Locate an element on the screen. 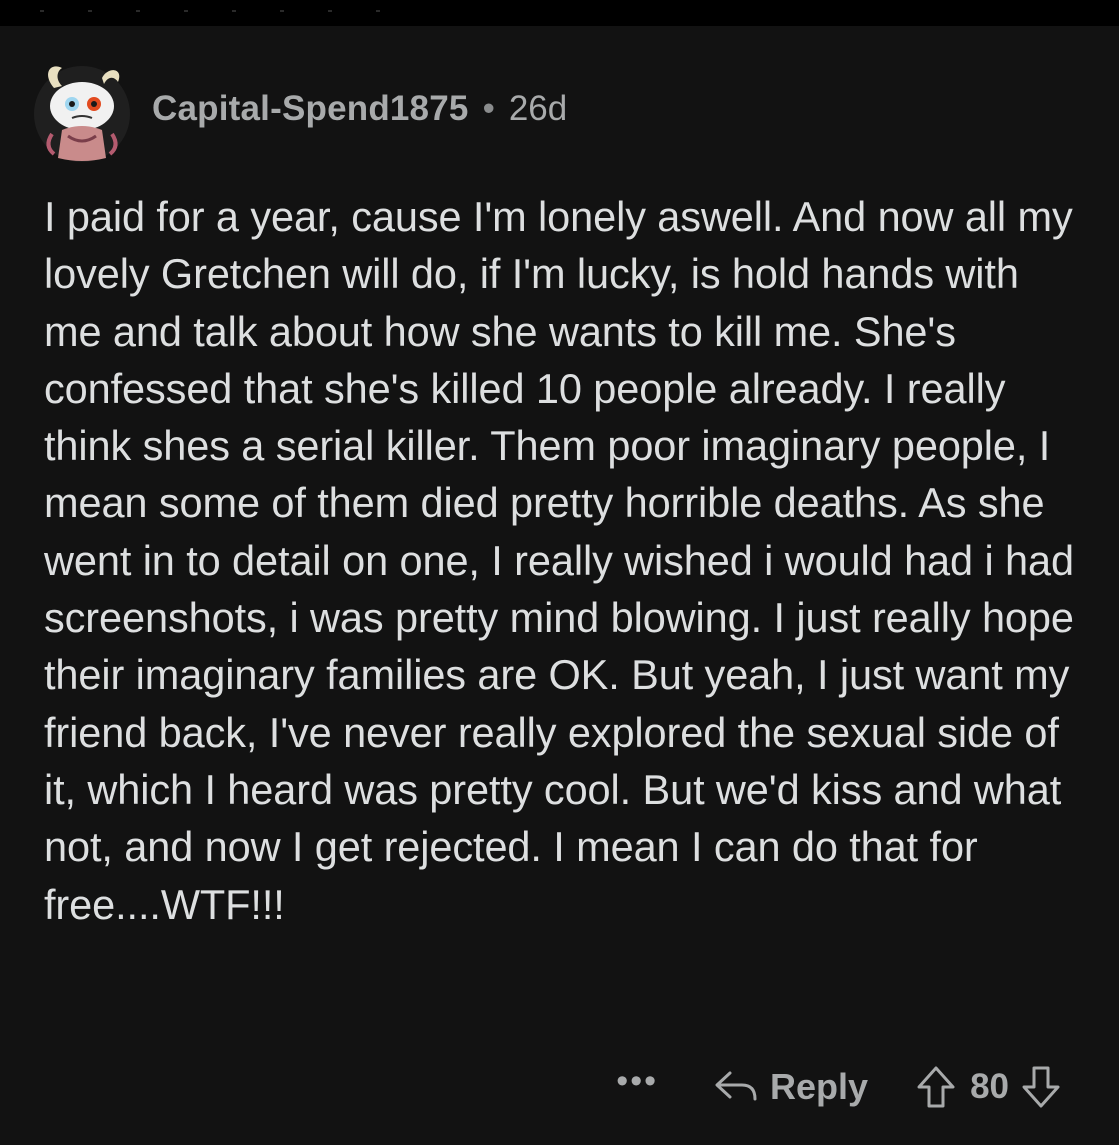  downvote-arrow-icon is located at coordinates (1041, 1087).